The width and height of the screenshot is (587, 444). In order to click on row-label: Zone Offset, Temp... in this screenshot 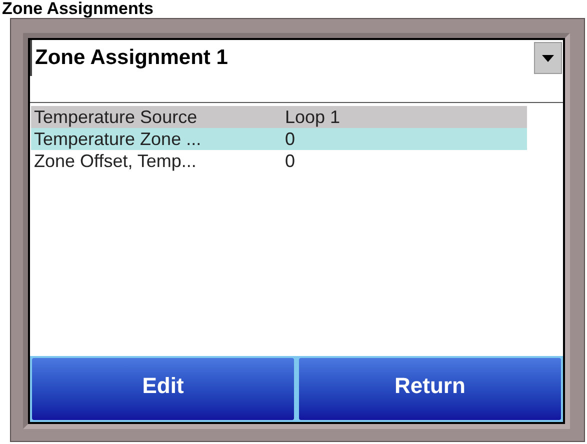, I will do `click(115, 161)`.